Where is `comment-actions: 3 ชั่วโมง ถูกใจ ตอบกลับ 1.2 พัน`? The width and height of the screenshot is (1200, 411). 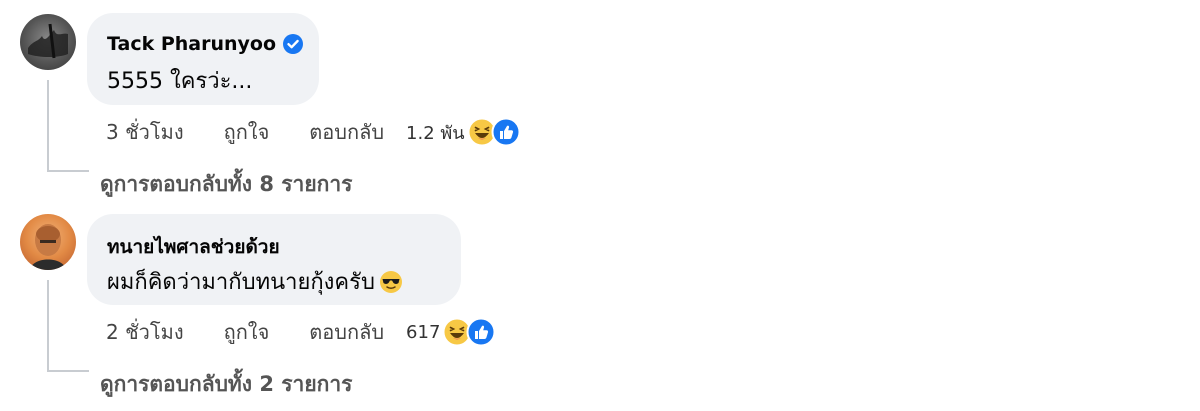
comment-actions: 3 ชั่วโมง ถูกใจ ตอบกลับ 1.2 พัน is located at coordinates (313, 132).